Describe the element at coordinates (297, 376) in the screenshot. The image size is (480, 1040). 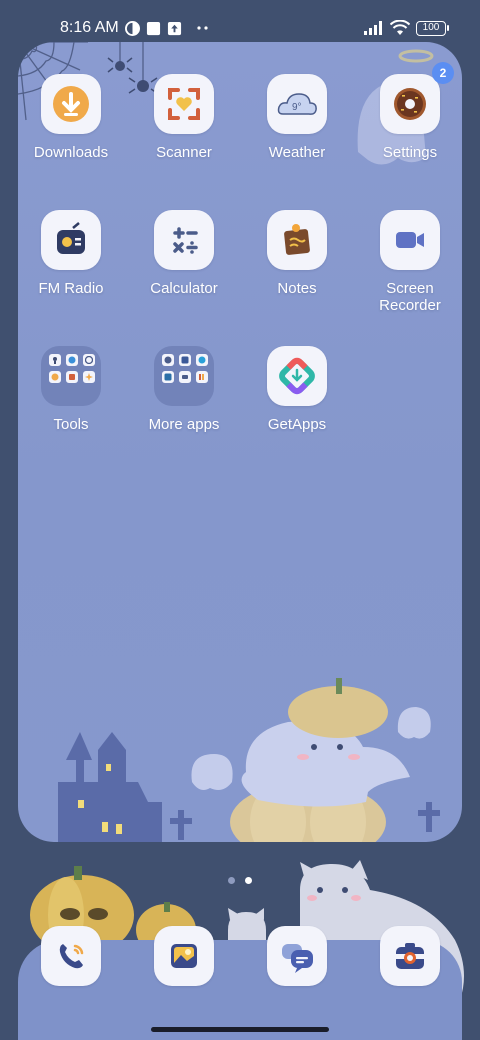
I see `getapps-icon` at that location.